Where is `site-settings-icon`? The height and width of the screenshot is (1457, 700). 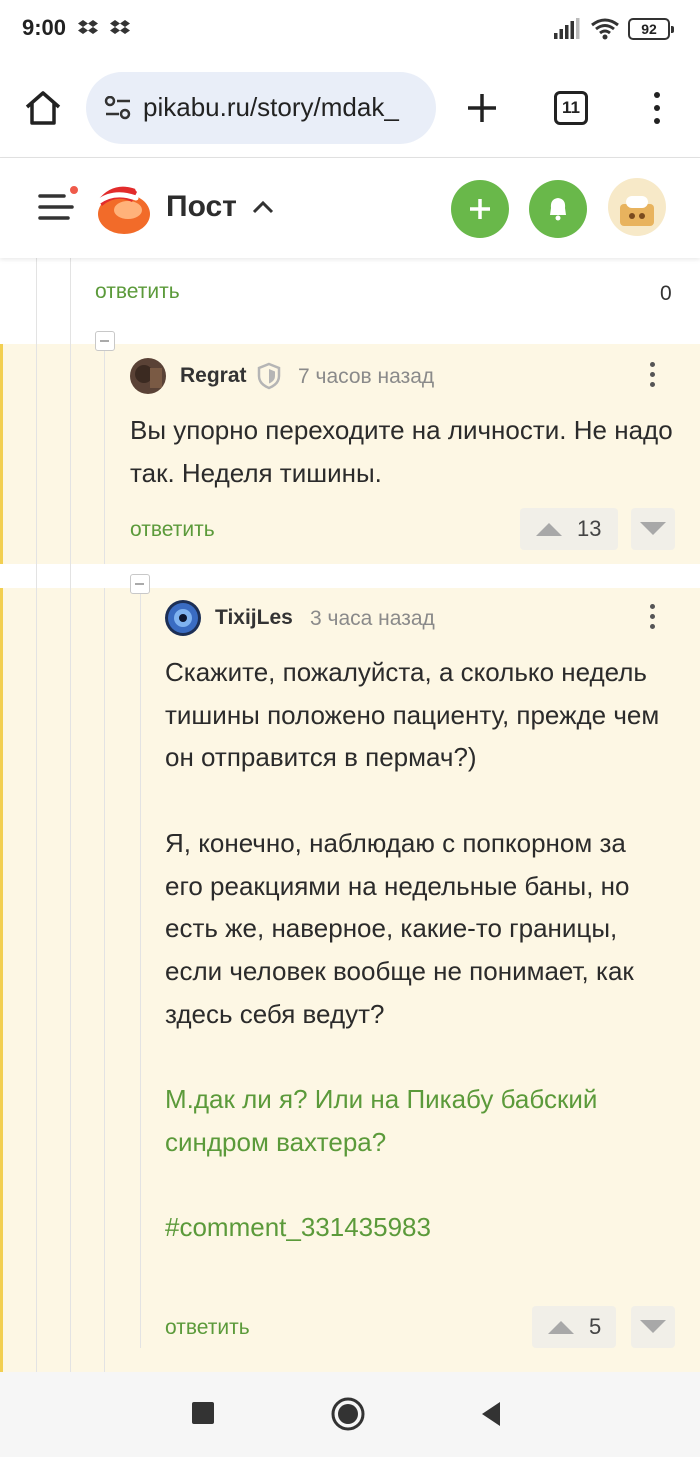 site-settings-icon is located at coordinates (118, 108).